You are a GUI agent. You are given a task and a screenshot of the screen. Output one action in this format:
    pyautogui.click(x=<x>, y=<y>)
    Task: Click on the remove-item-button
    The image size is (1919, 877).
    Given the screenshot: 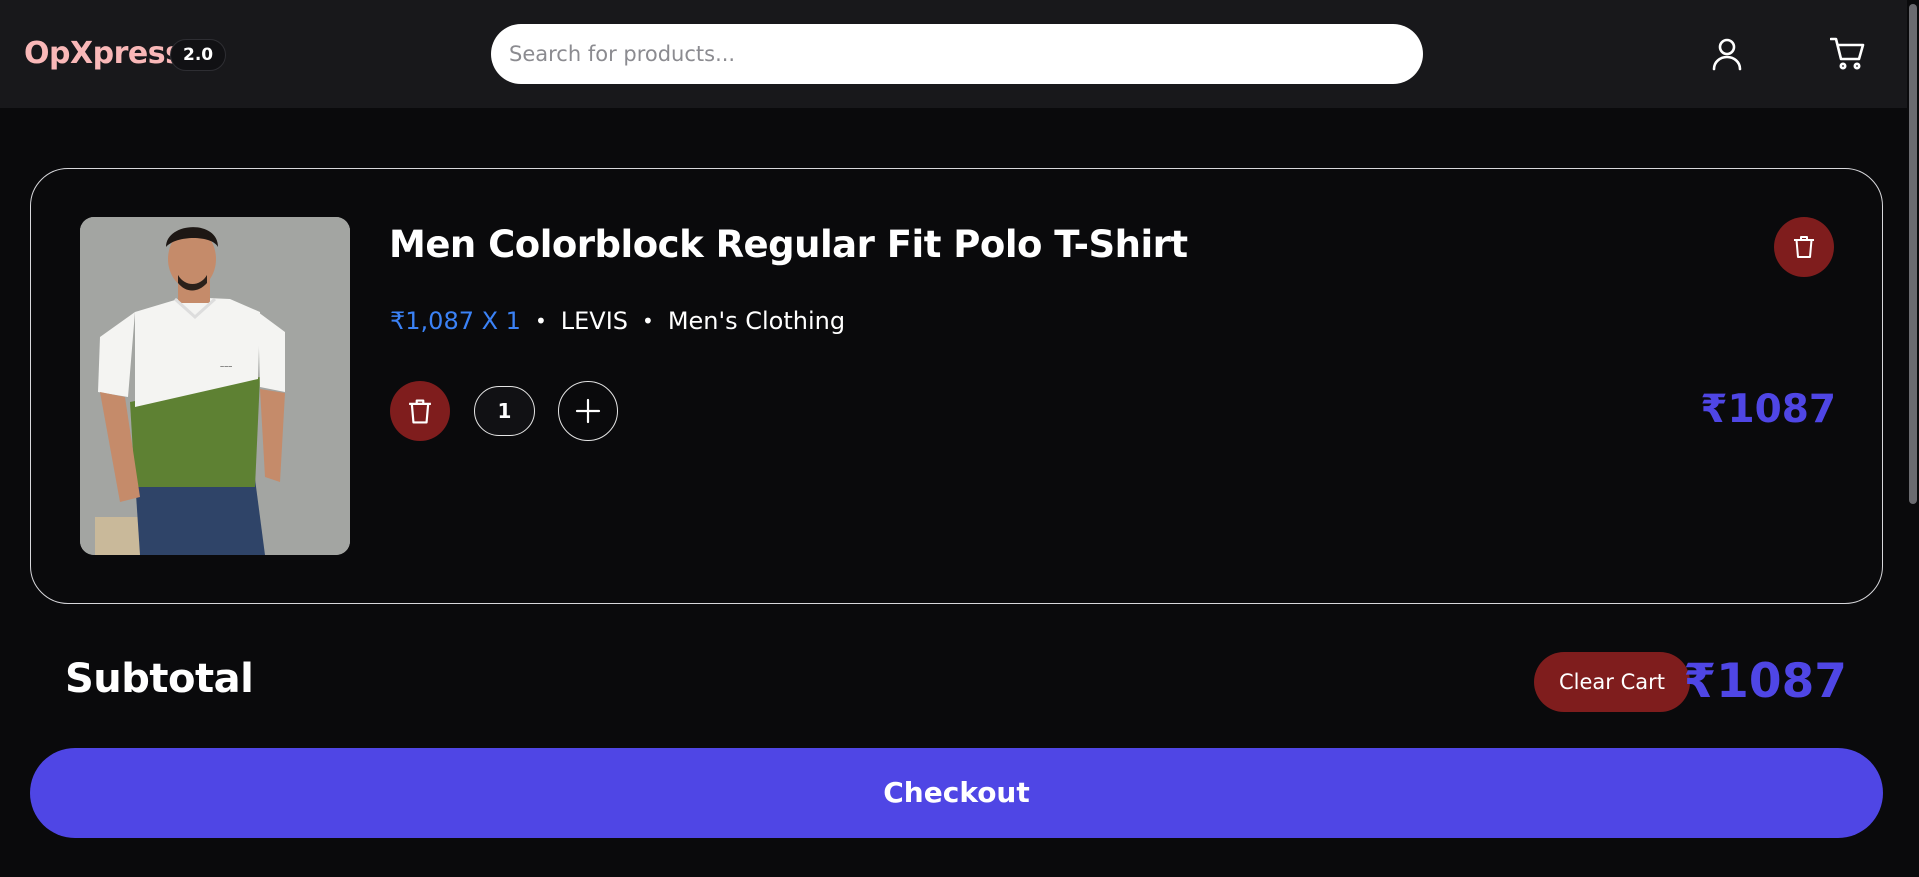 What is the action you would take?
    pyautogui.click(x=1804, y=247)
    